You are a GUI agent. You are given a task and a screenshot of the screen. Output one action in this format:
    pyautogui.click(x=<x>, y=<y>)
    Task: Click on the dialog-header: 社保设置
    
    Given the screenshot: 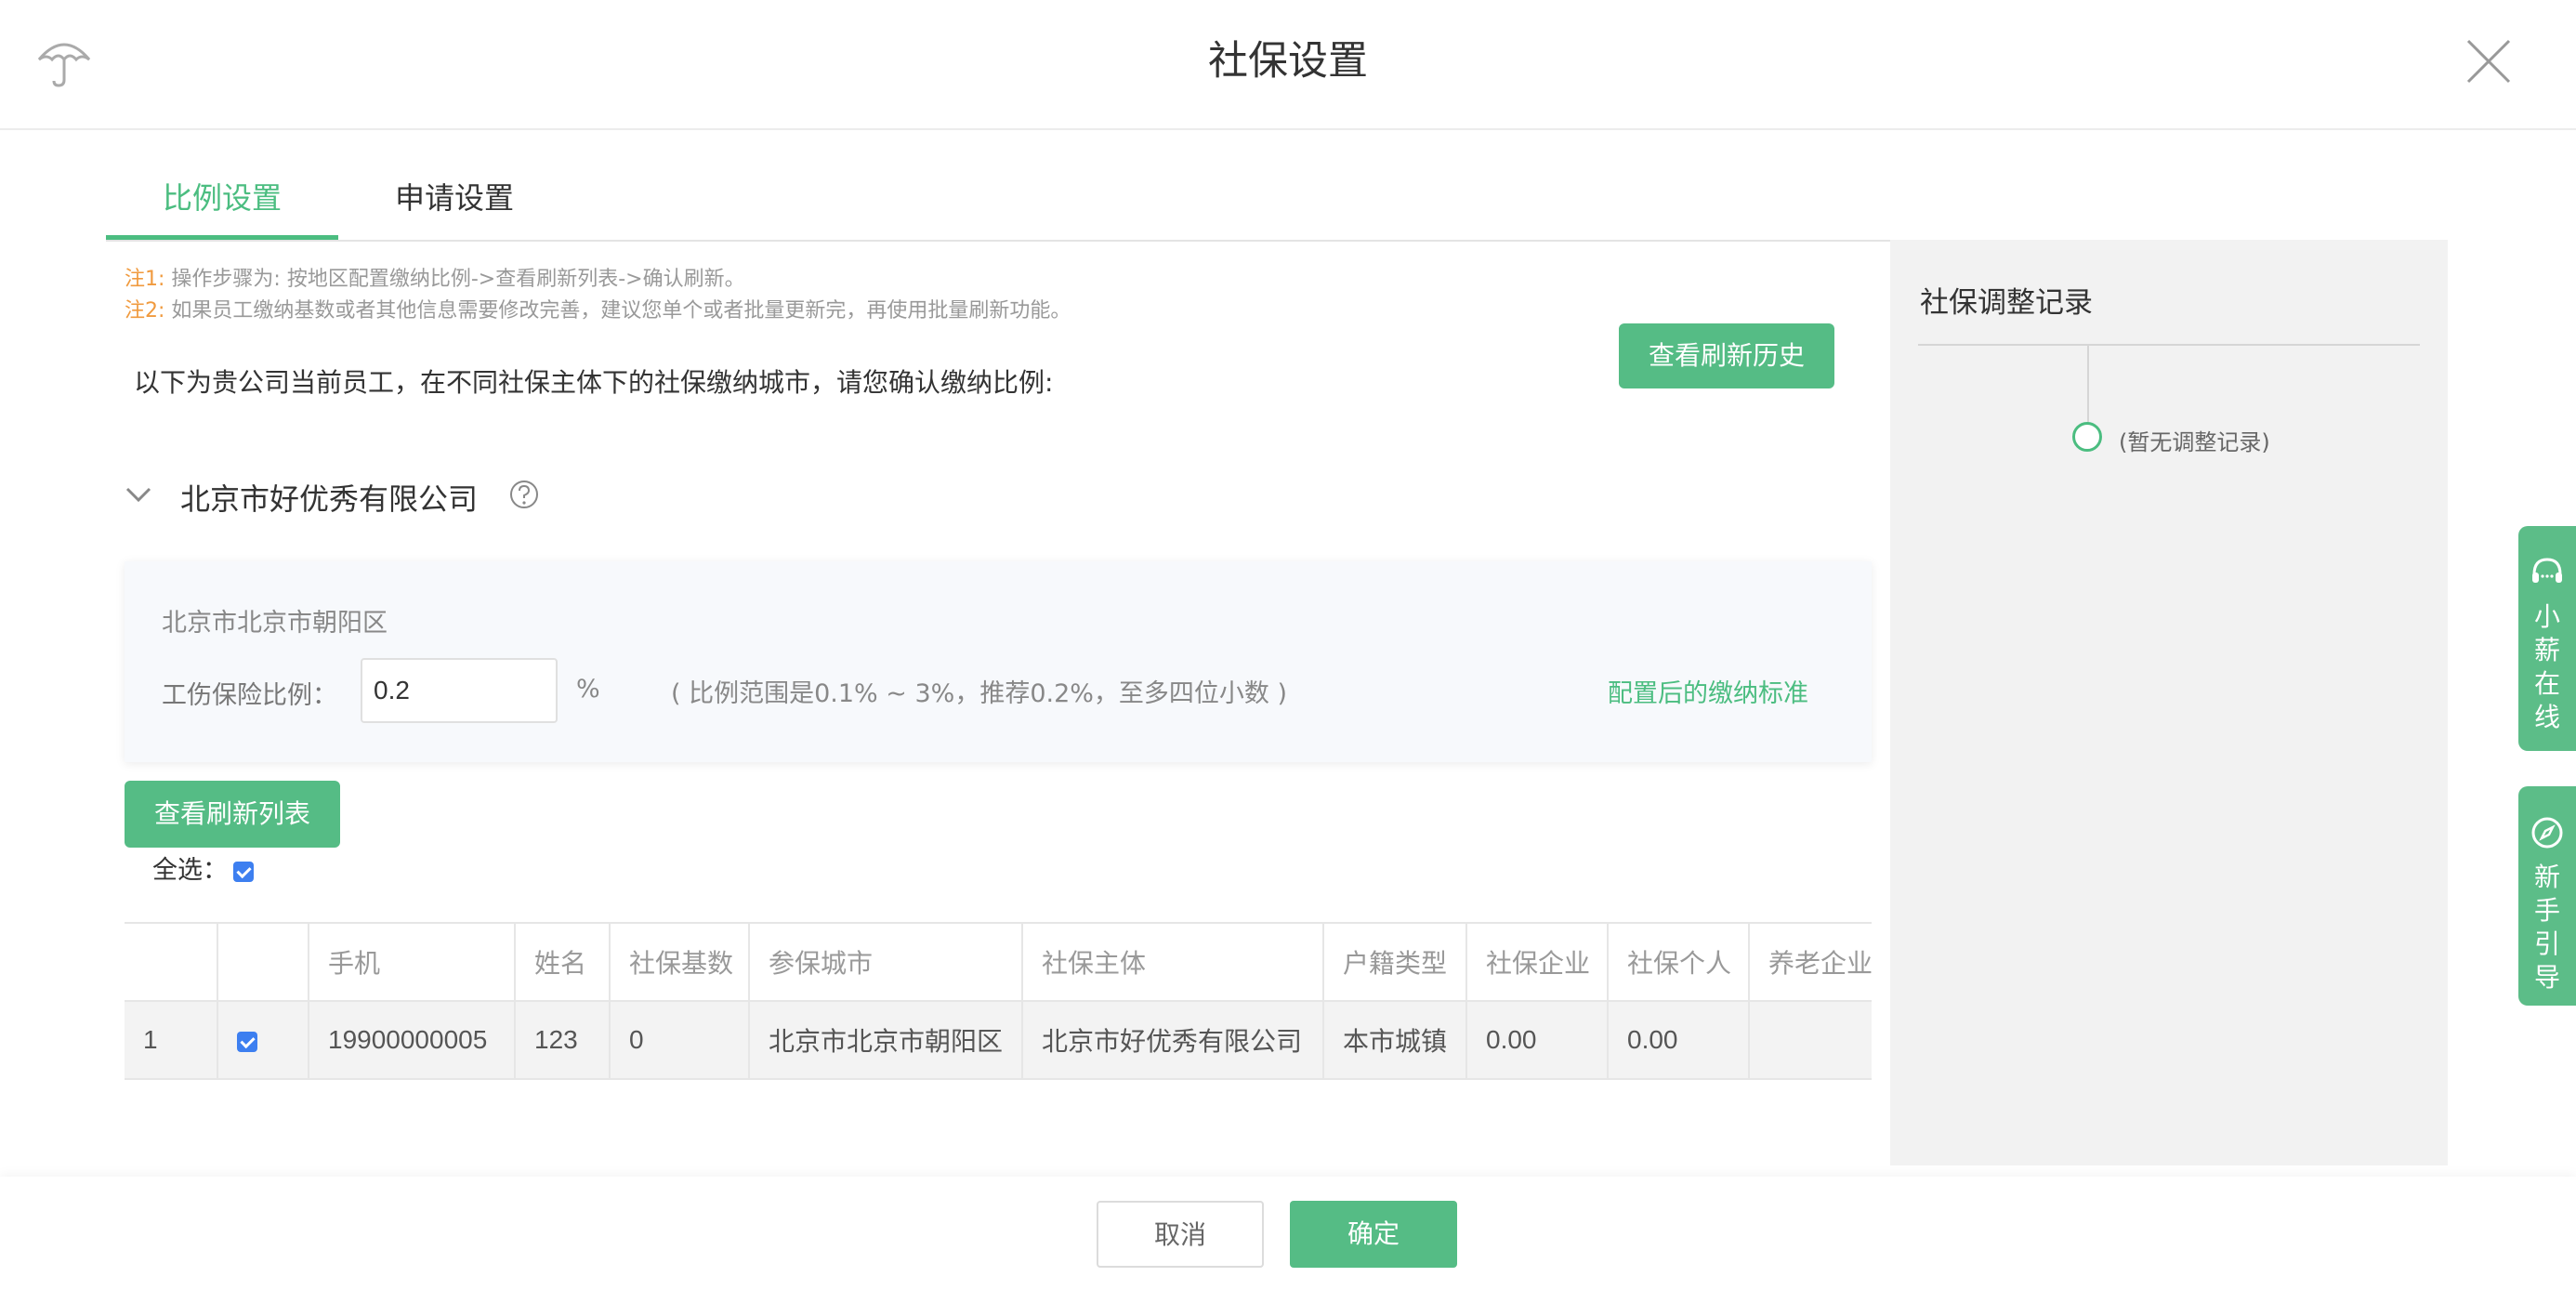 What is the action you would take?
    pyautogui.click(x=1288, y=65)
    